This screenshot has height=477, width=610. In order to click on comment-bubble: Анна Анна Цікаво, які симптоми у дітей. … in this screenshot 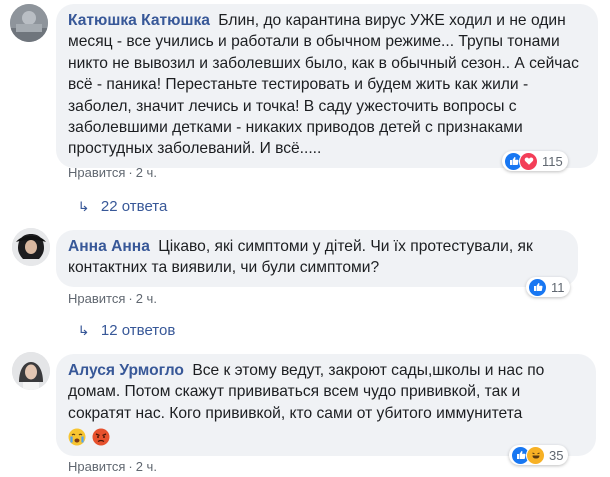, I will do `click(317, 258)`.